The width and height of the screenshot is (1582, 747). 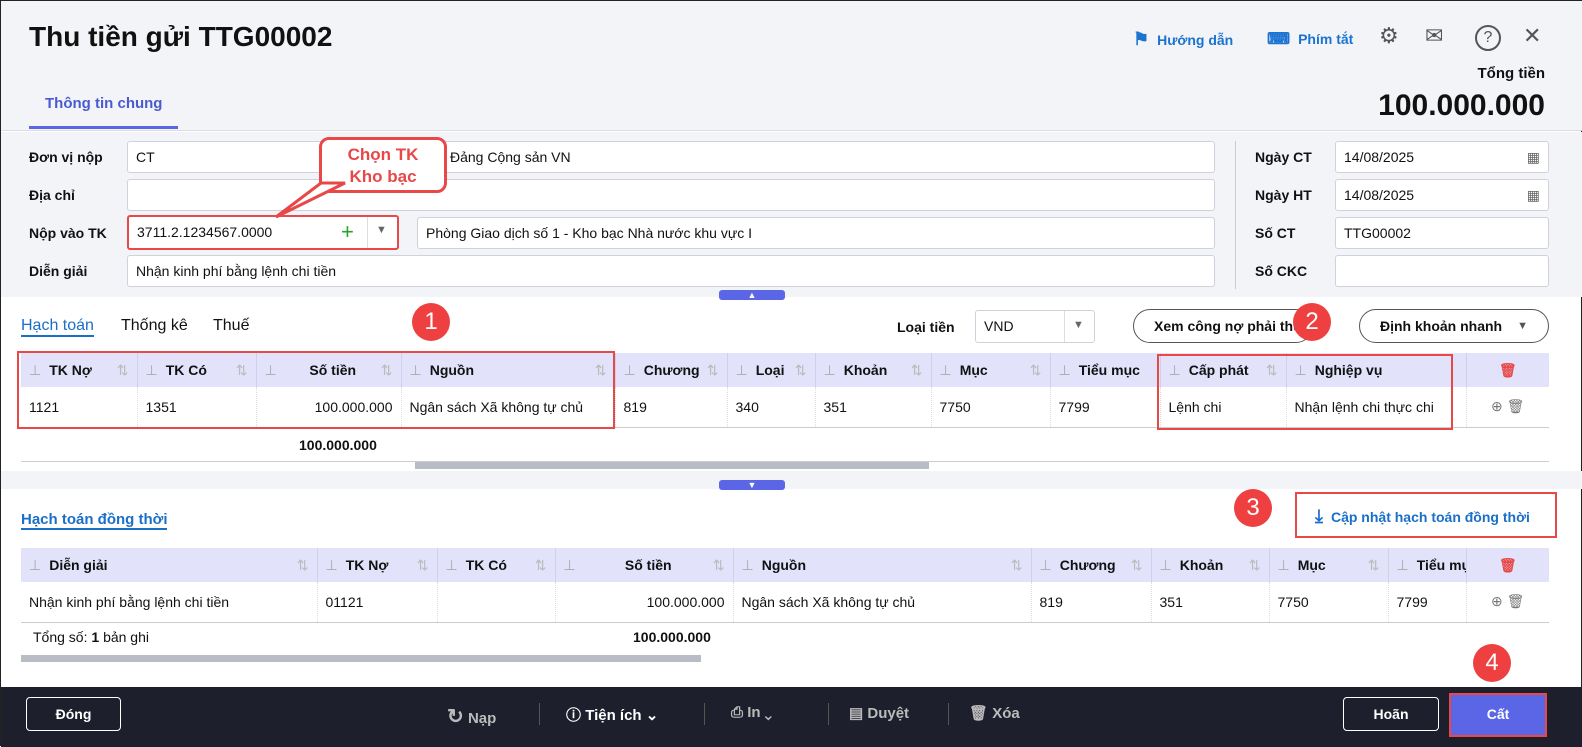 I want to click on close-button: Đóng, so click(x=73, y=714).